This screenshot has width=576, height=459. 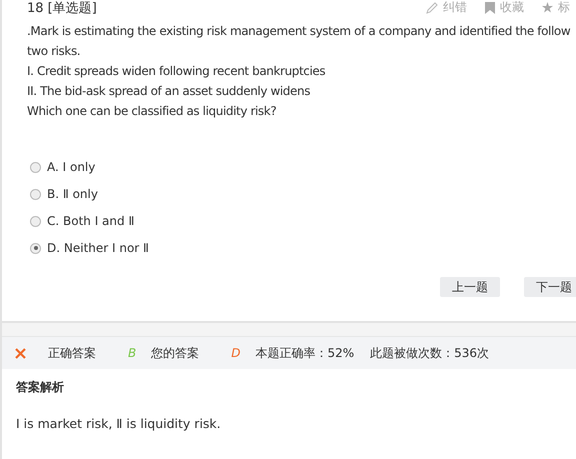 I want to click on question-text: Which one can be classified as liquidity risk?, so click(x=151, y=111).